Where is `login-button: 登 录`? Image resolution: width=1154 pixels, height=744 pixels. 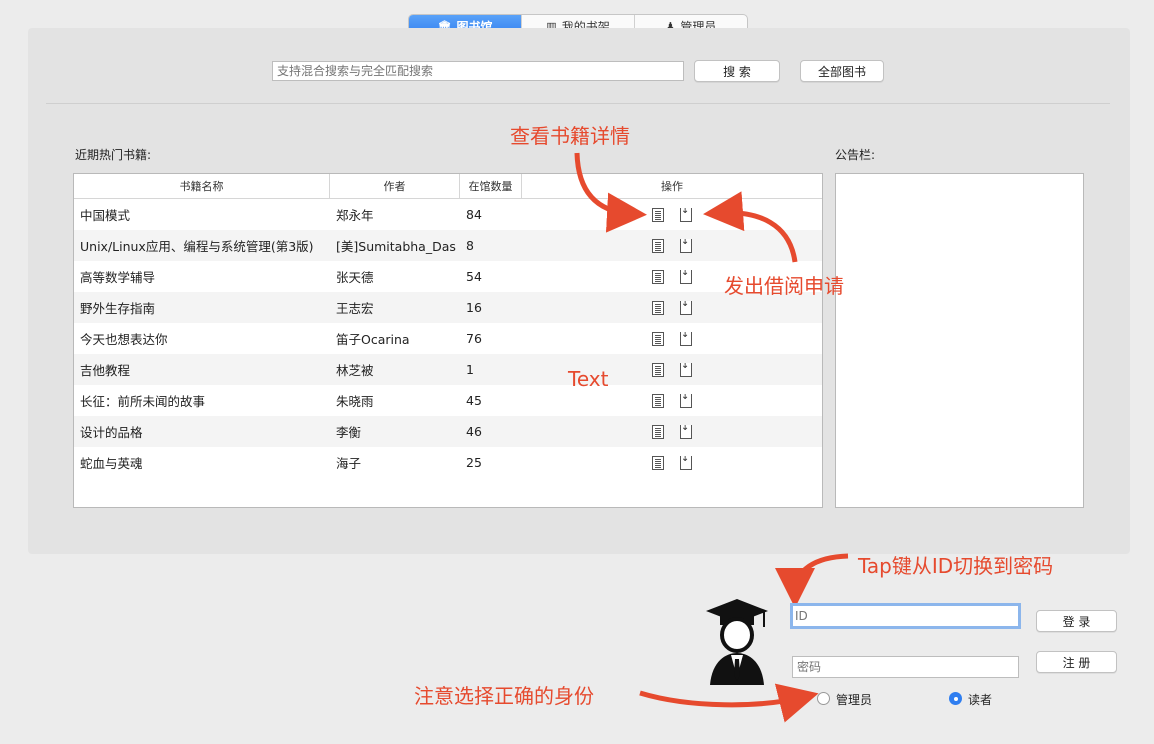
login-button: 登 录 is located at coordinates (1076, 621).